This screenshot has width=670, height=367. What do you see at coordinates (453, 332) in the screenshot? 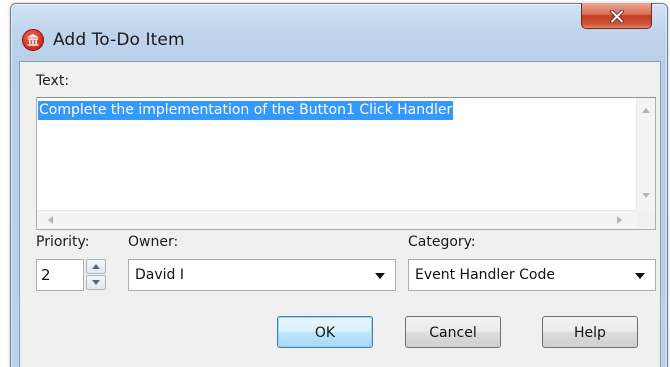
I see `cancel-button: Cancel` at bounding box center [453, 332].